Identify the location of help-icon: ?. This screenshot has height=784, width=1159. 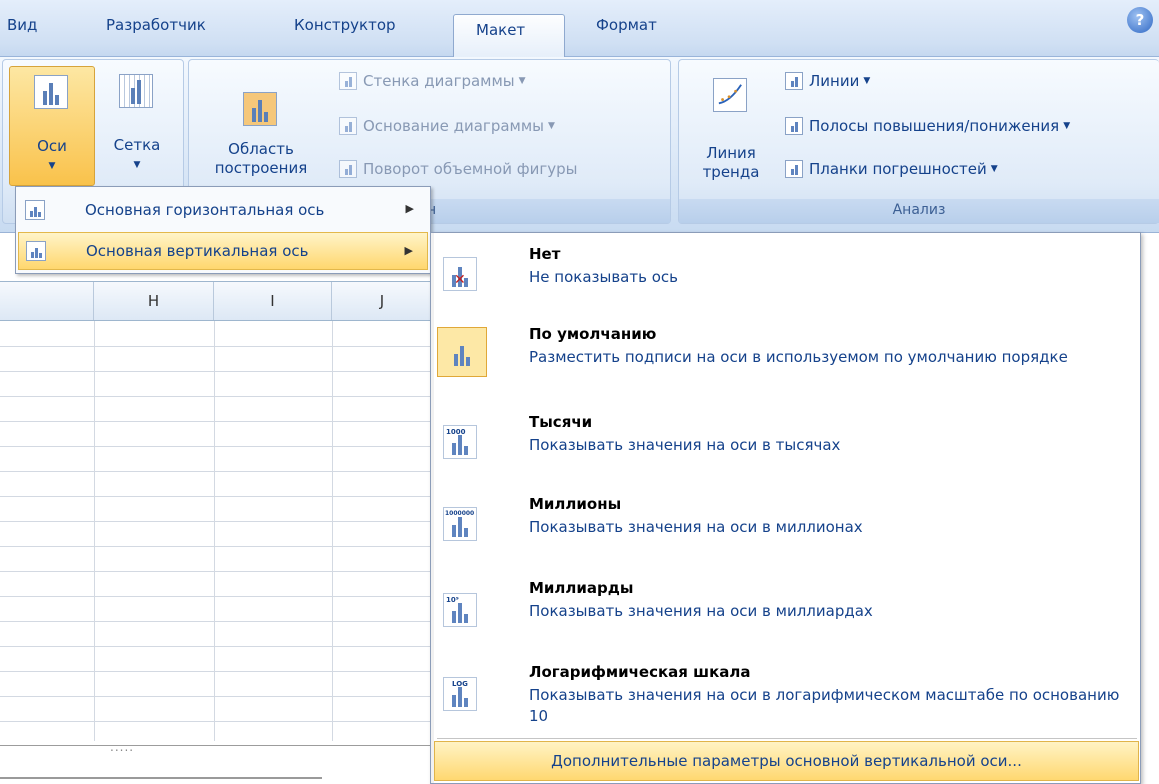
(1140, 20).